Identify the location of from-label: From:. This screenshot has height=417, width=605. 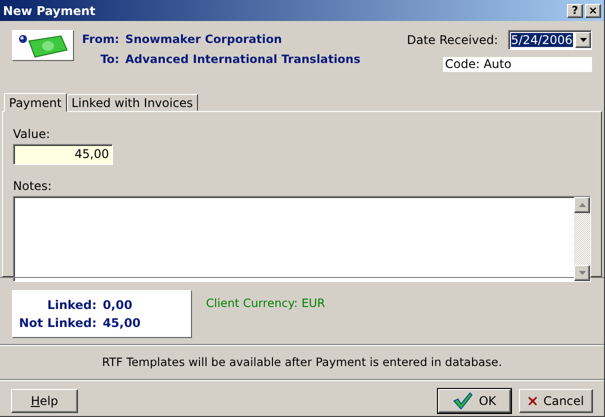
(101, 39).